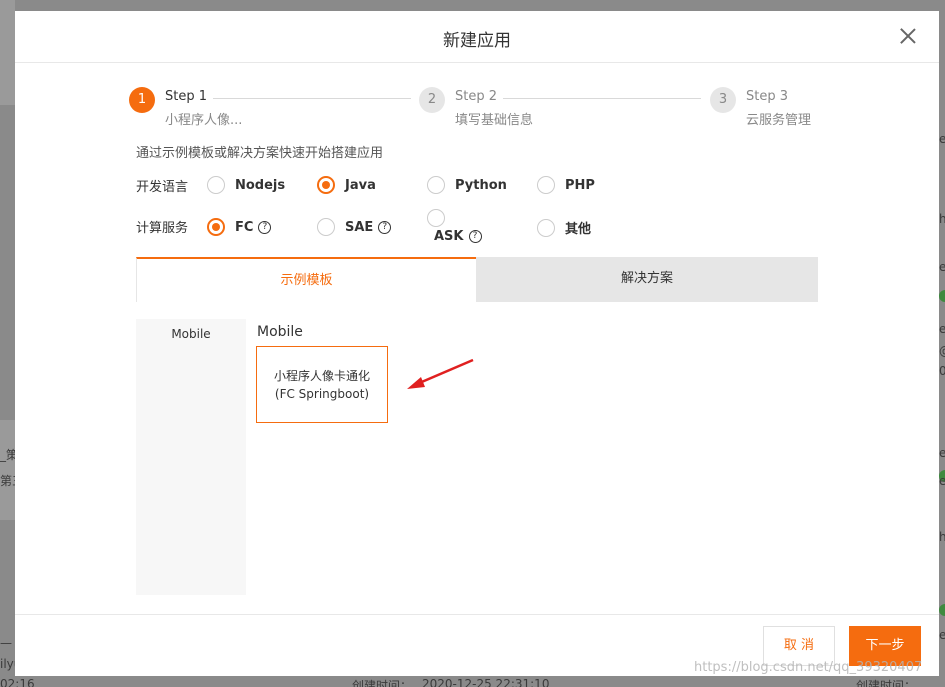  I want to click on radio-sae: SAE ?, so click(354, 227).